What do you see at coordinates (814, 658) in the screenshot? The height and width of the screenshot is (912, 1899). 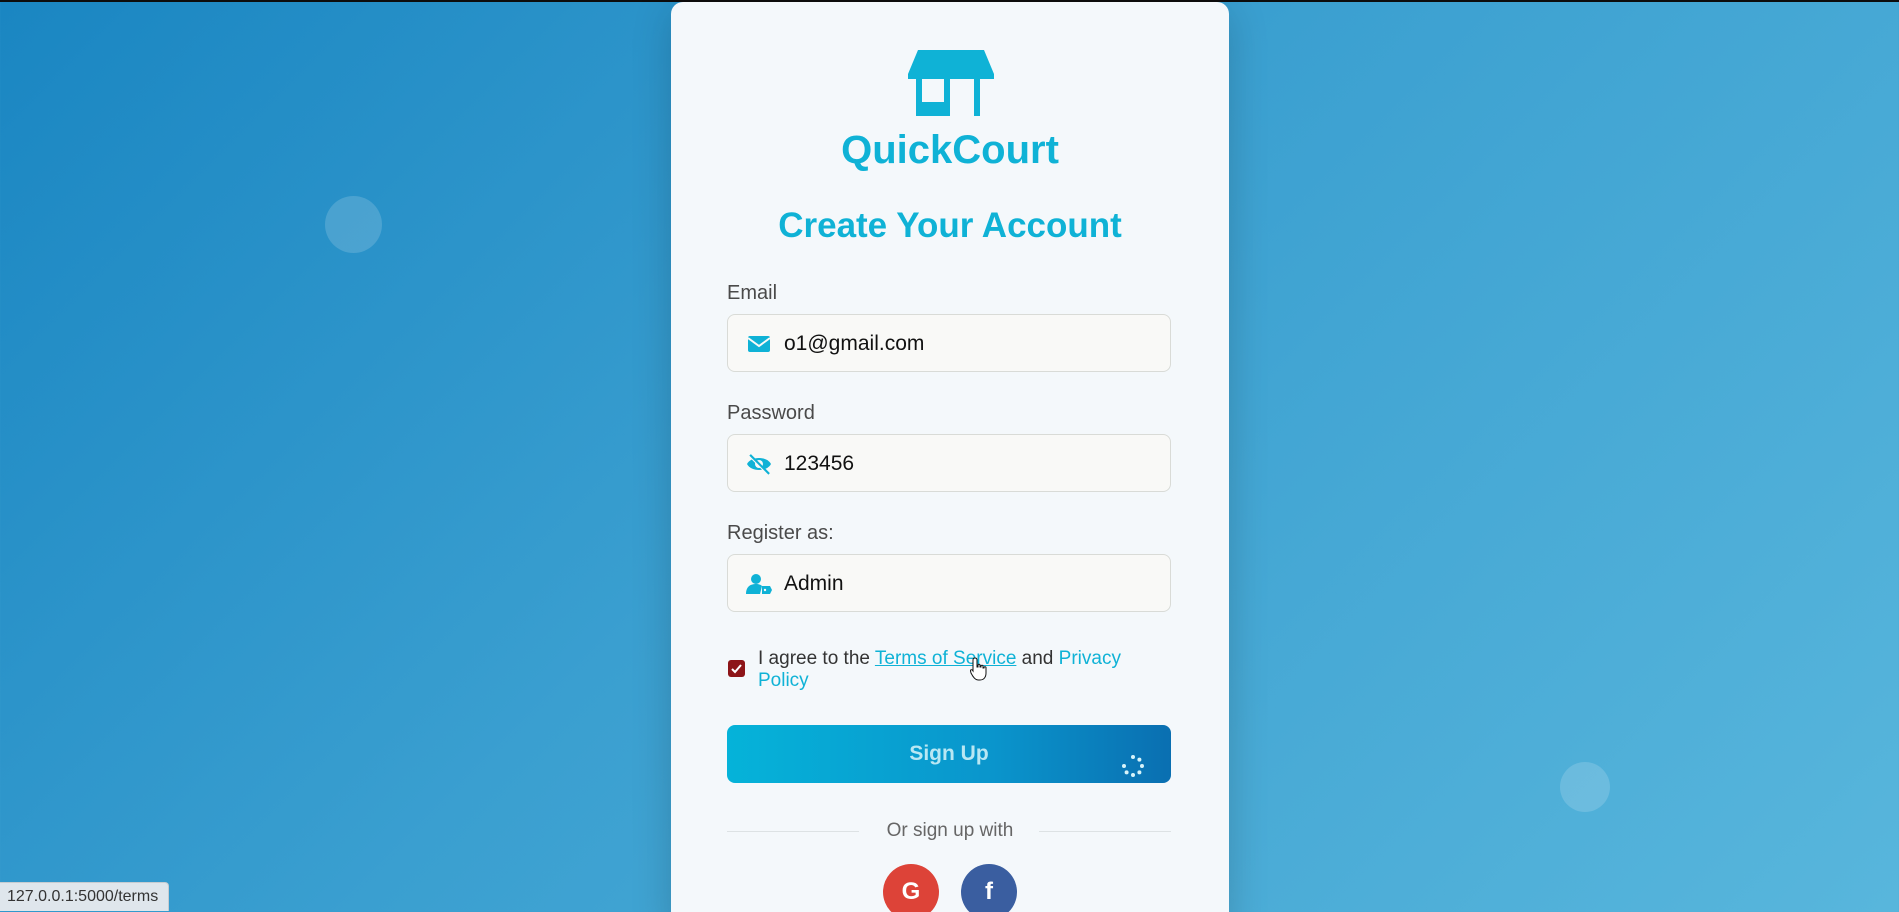 I see `terms-prefix: I agree to the` at bounding box center [814, 658].